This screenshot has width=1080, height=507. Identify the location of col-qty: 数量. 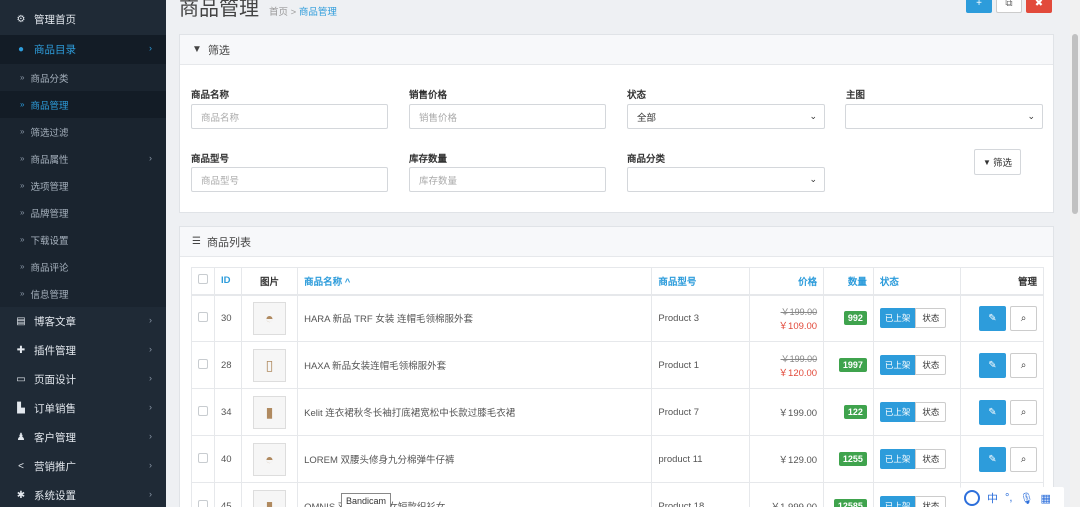
(848, 281).